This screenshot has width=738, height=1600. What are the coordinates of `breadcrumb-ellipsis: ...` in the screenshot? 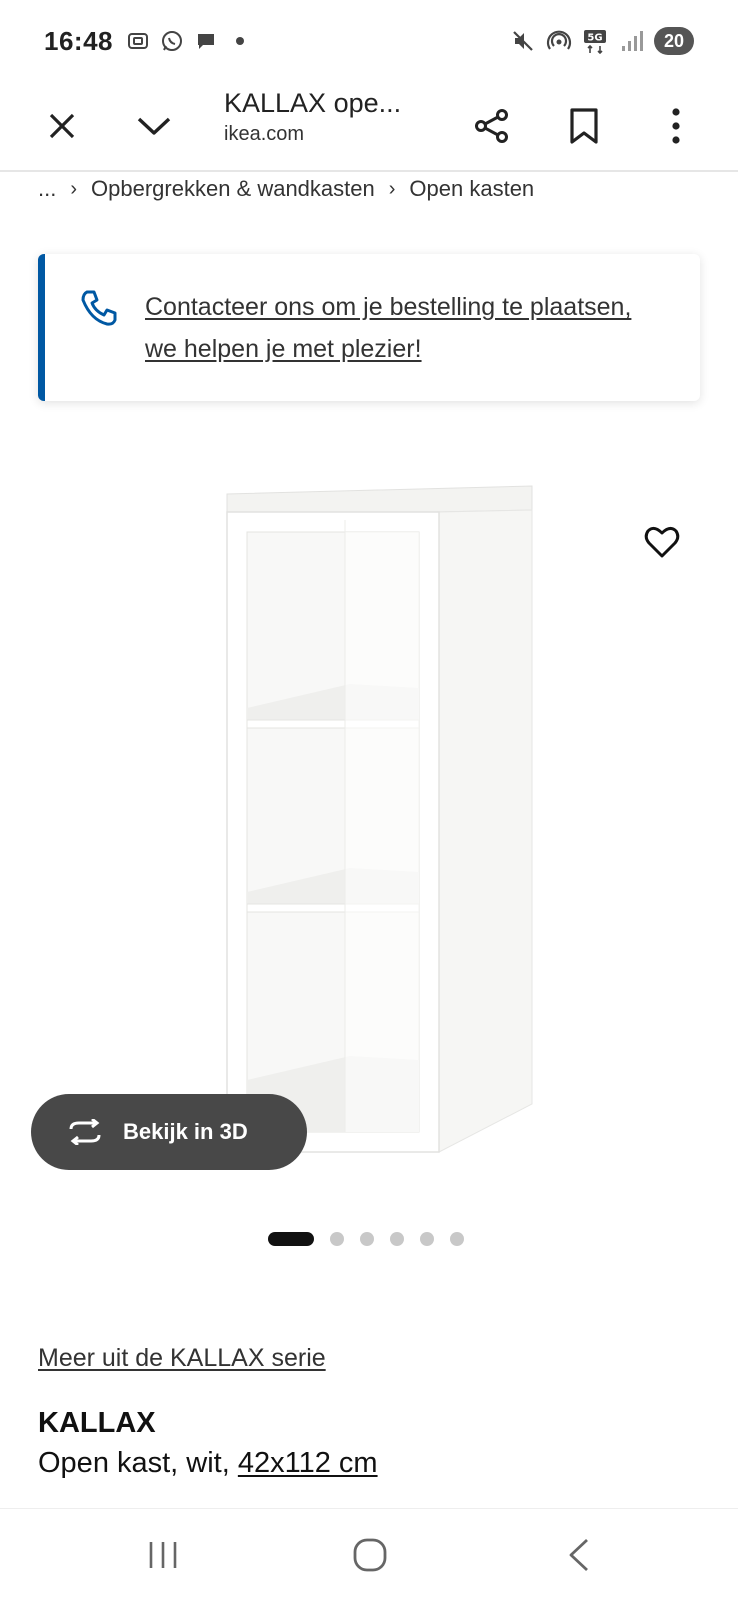 It's located at (47, 189).